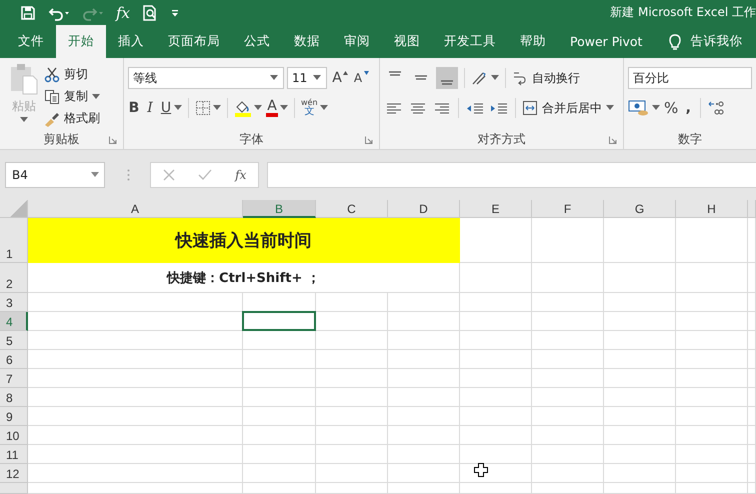 This screenshot has width=756, height=494. I want to click on ribbon-tab: 开发工具, so click(470, 41).